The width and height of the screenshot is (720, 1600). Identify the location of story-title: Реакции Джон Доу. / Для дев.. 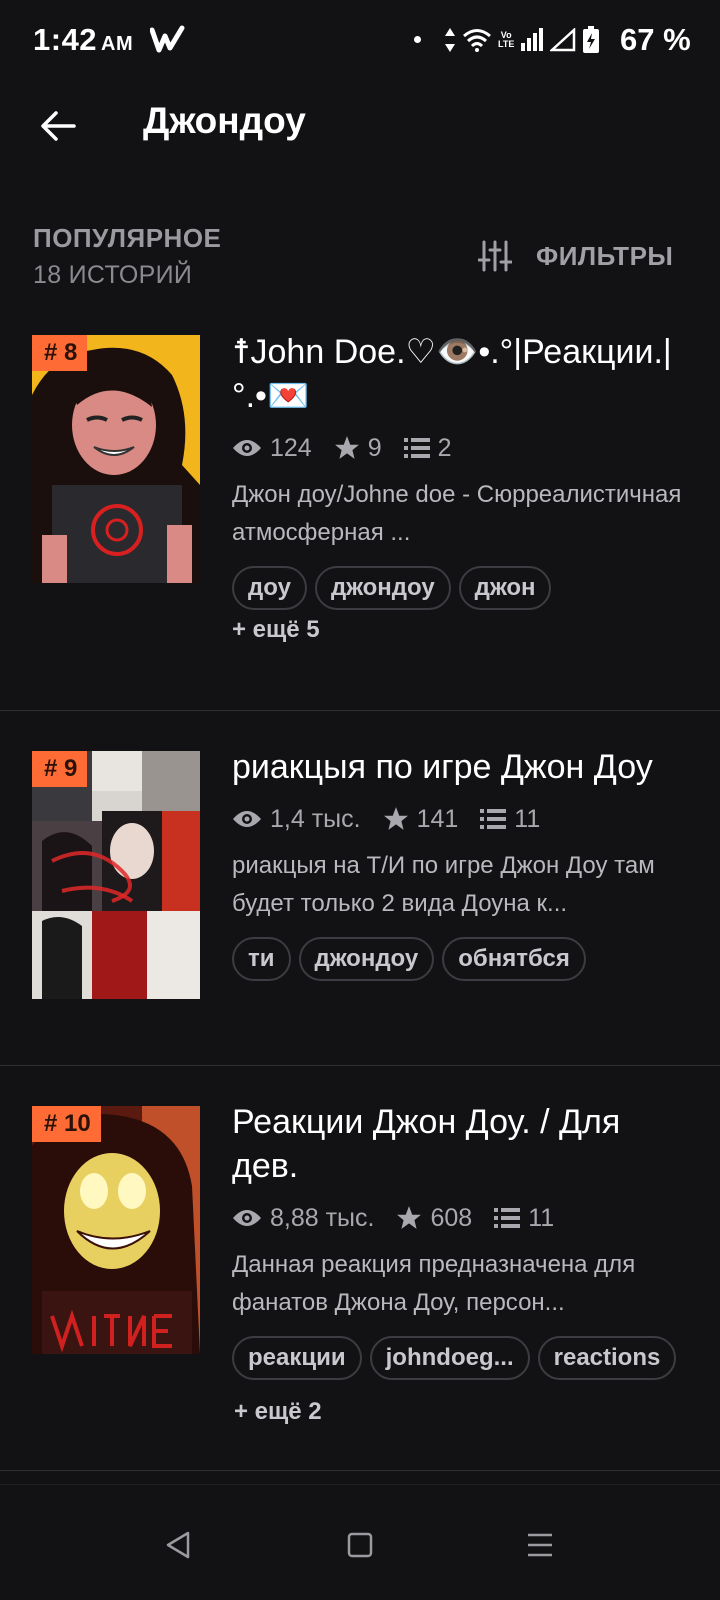
(462, 1144).